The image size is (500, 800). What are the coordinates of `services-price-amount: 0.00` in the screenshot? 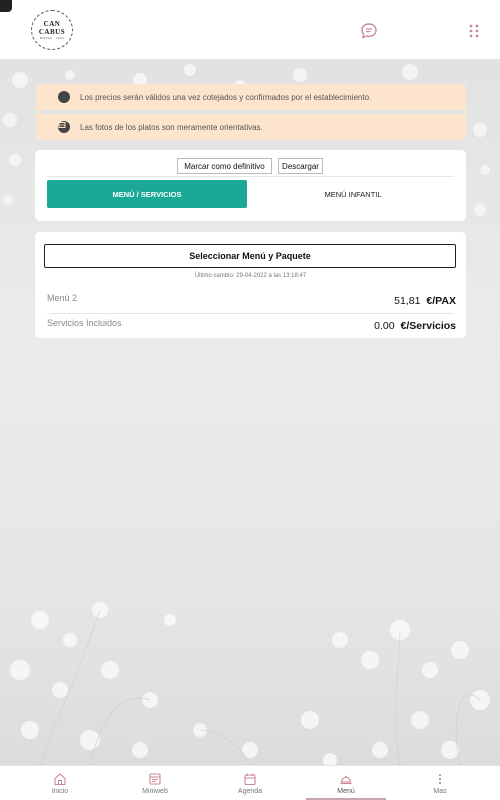 It's located at (384, 326).